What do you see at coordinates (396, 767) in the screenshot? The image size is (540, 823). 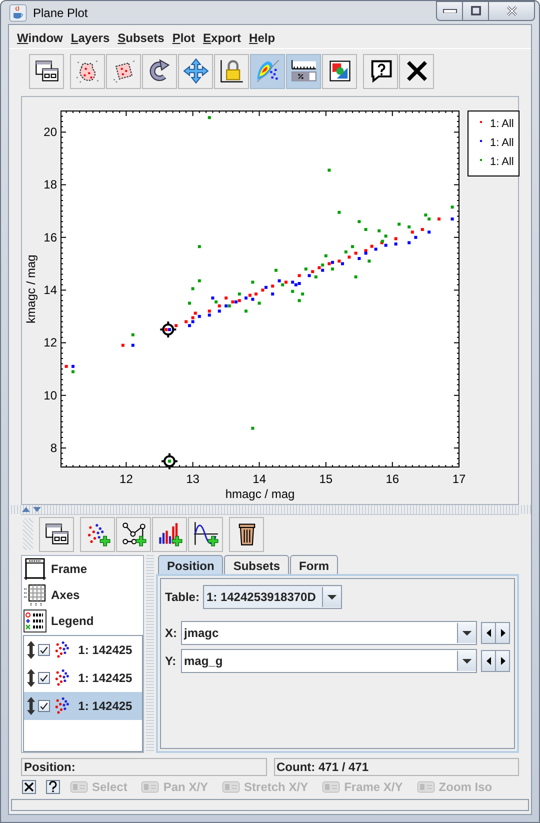 I see `count-readout: Count: 471 / 471` at bounding box center [396, 767].